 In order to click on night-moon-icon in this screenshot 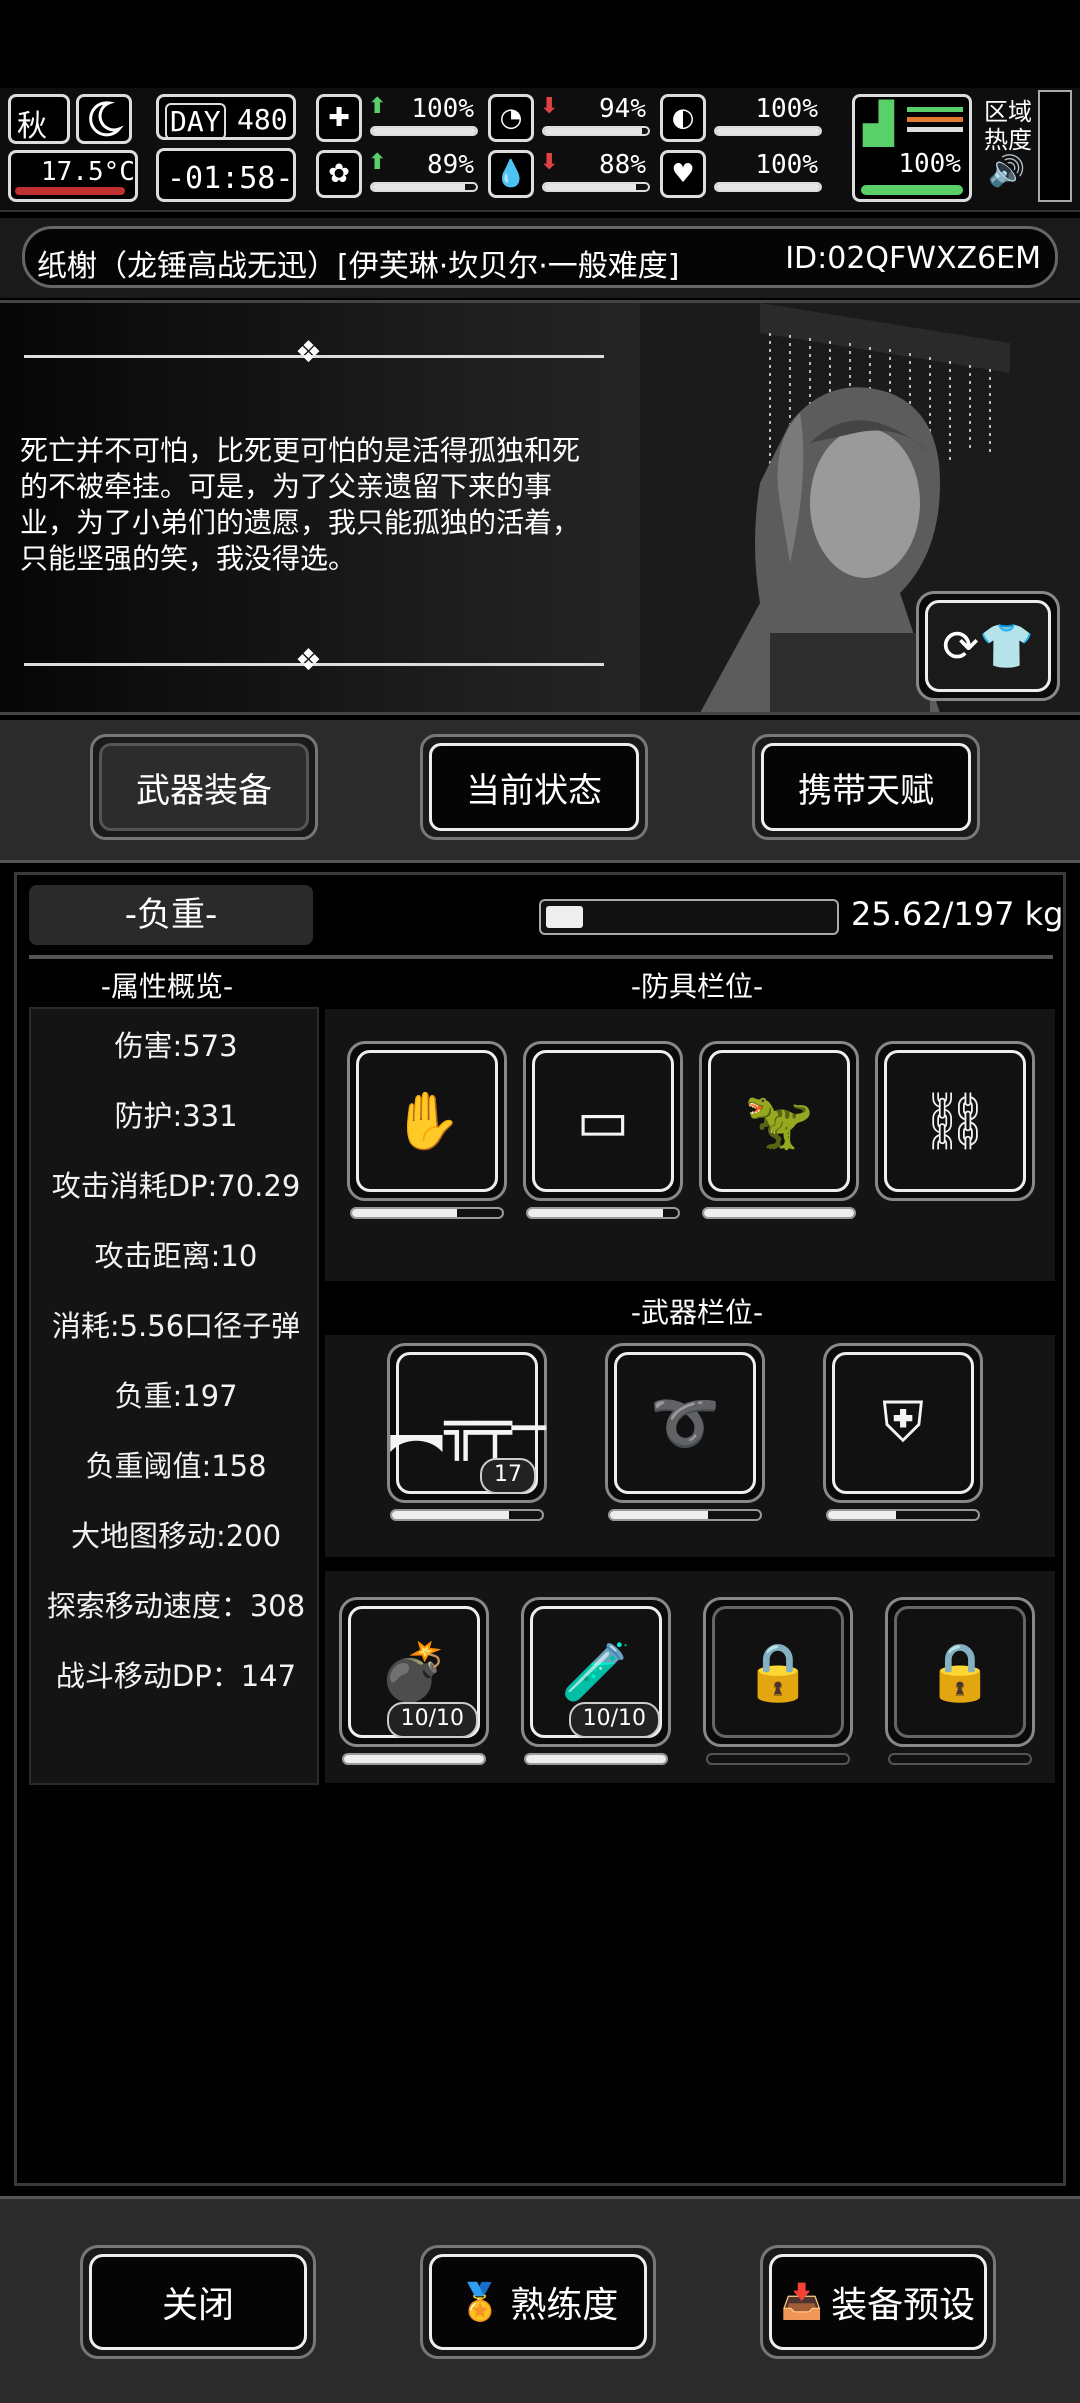, I will do `click(104, 119)`.